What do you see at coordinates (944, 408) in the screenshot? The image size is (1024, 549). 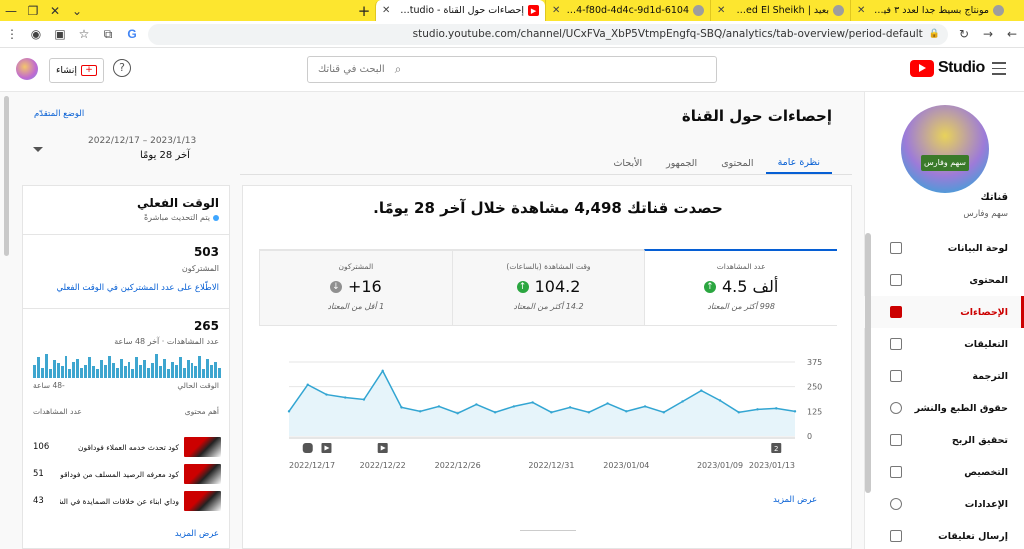 I see `sidebar-item-copyright: حقوق الطبع والنشر` at bounding box center [944, 408].